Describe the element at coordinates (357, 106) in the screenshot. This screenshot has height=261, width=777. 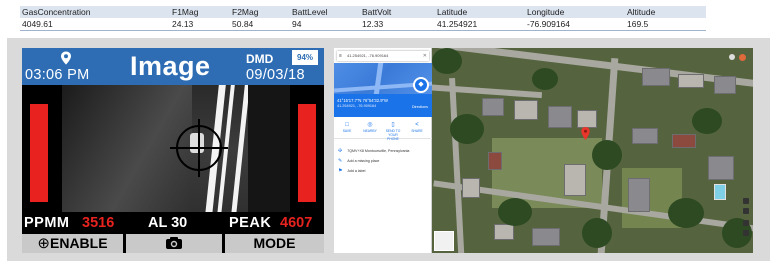
I see `coordinates-decimal: 41.254921, -76.909164` at that location.